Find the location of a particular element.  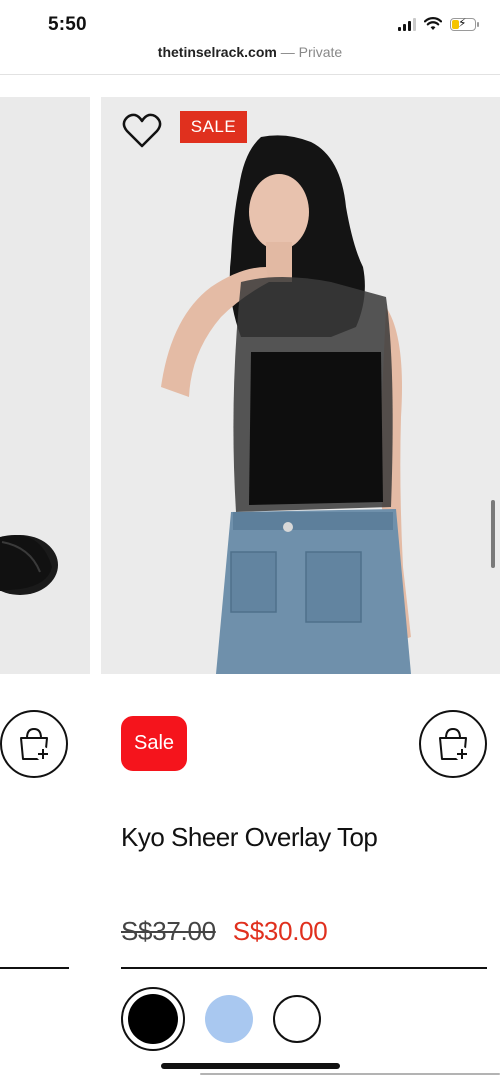

browser-url-bar: thetinselrack.com — Private is located at coordinates (250, 59).